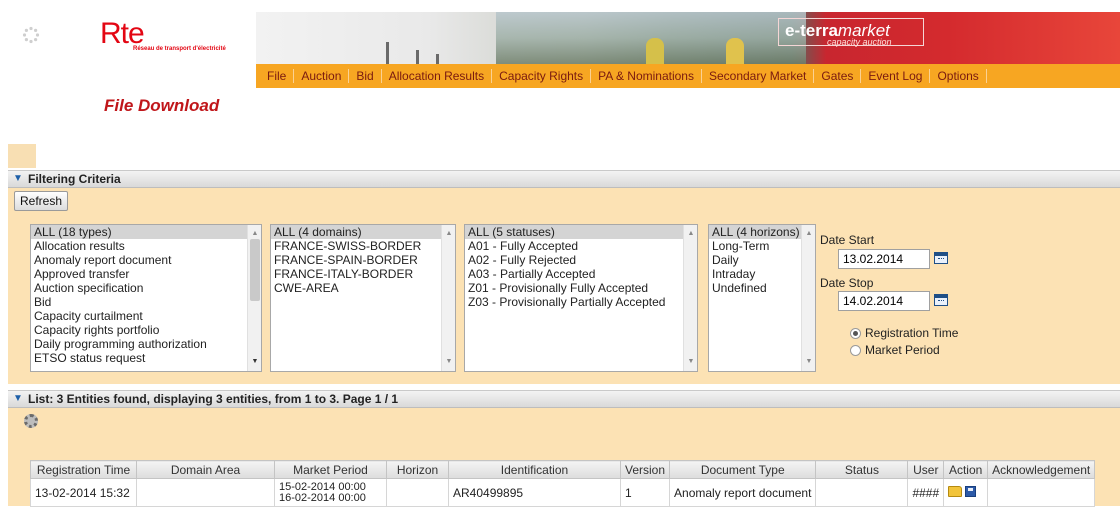 The image size is (1120, 507). What do you see at coordinates (437, 76) in the screenshot?
I see `menu-item-allocation-results: Allocation Results` at bounding box center [437, 76].